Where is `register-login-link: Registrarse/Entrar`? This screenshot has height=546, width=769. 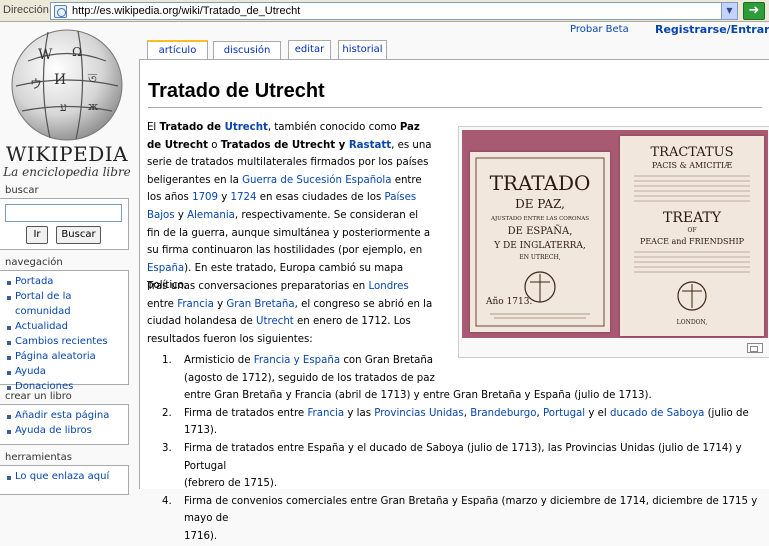
register-login-link: Registrarse/Entrar is located at coordinates (712, 29).